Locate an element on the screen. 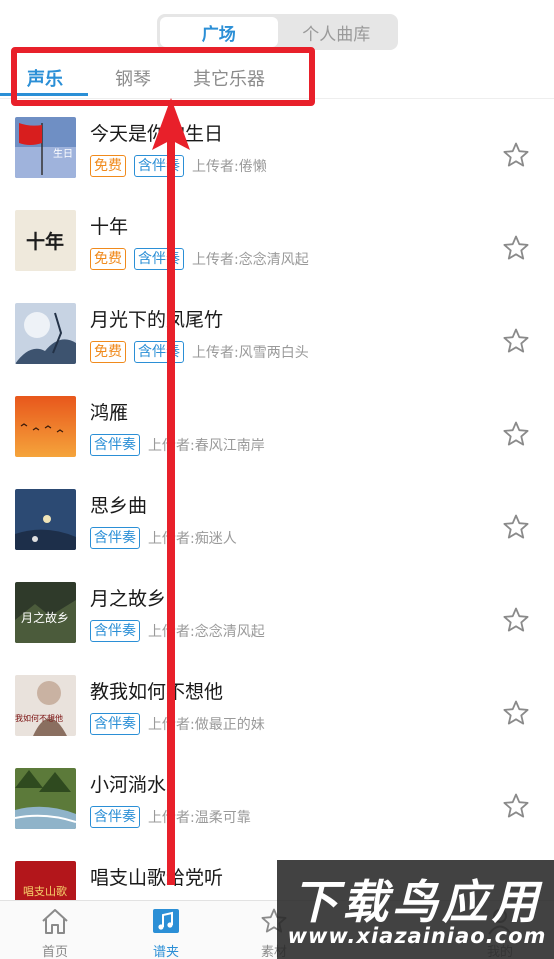 The height and width of the screenshot is (959, 554). cover-text: 叫我如何不想他 is located at coordinates (39, 718).